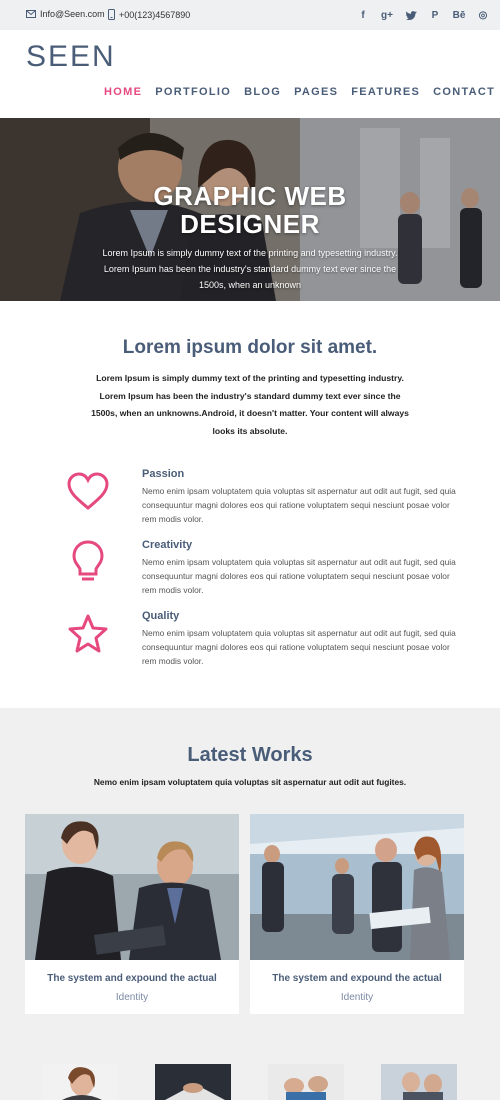 This screenshot has height=1100, width=500. I want to click on phone-contact: +00(123)4567890, so click(149, 14).